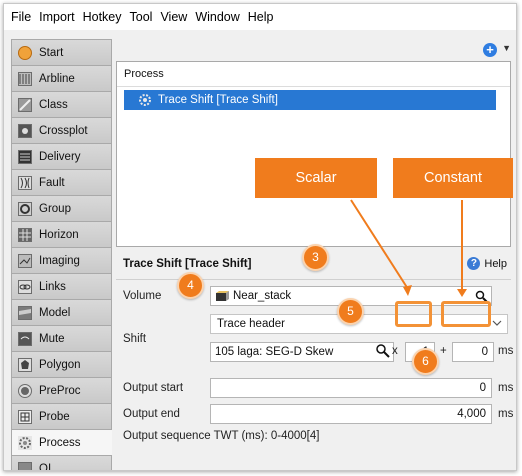 The width and height of the screenshot is (522, 476). Describe the element at coordinates (466, 314) in the screenshot. I see `constant-highlight` at that location.